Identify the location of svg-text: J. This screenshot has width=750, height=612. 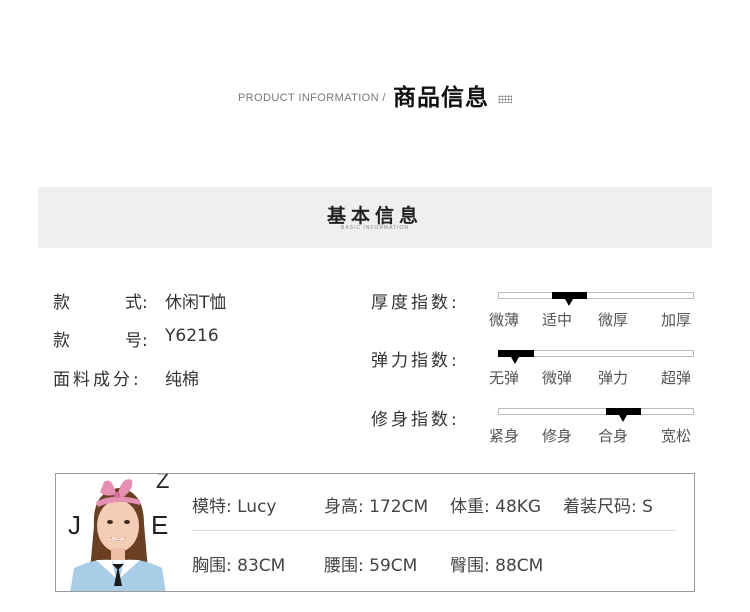
(74, 525).